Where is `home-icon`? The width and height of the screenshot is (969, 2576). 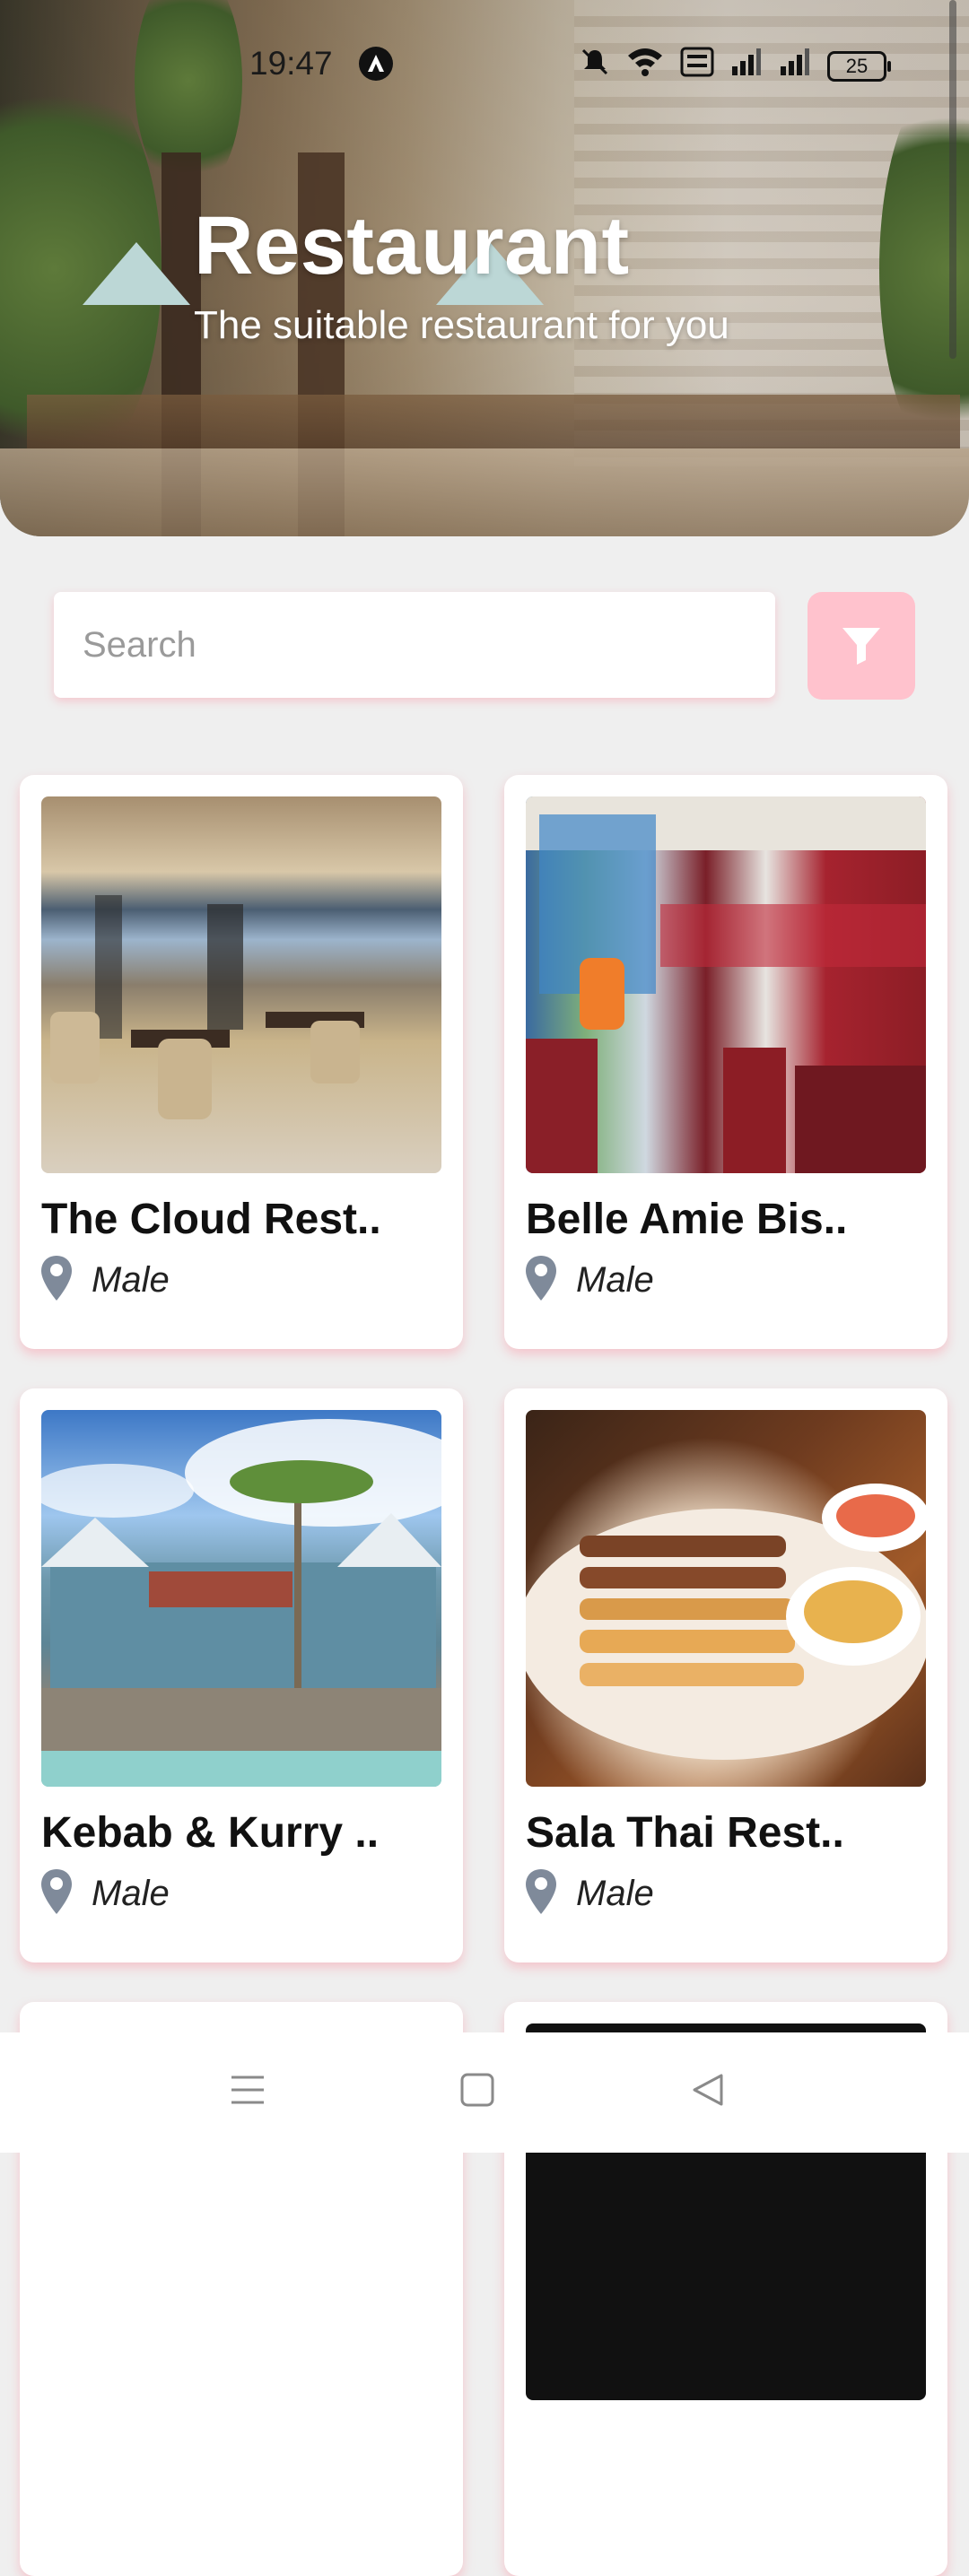
home-icon is located at coordinates (477, 2092).